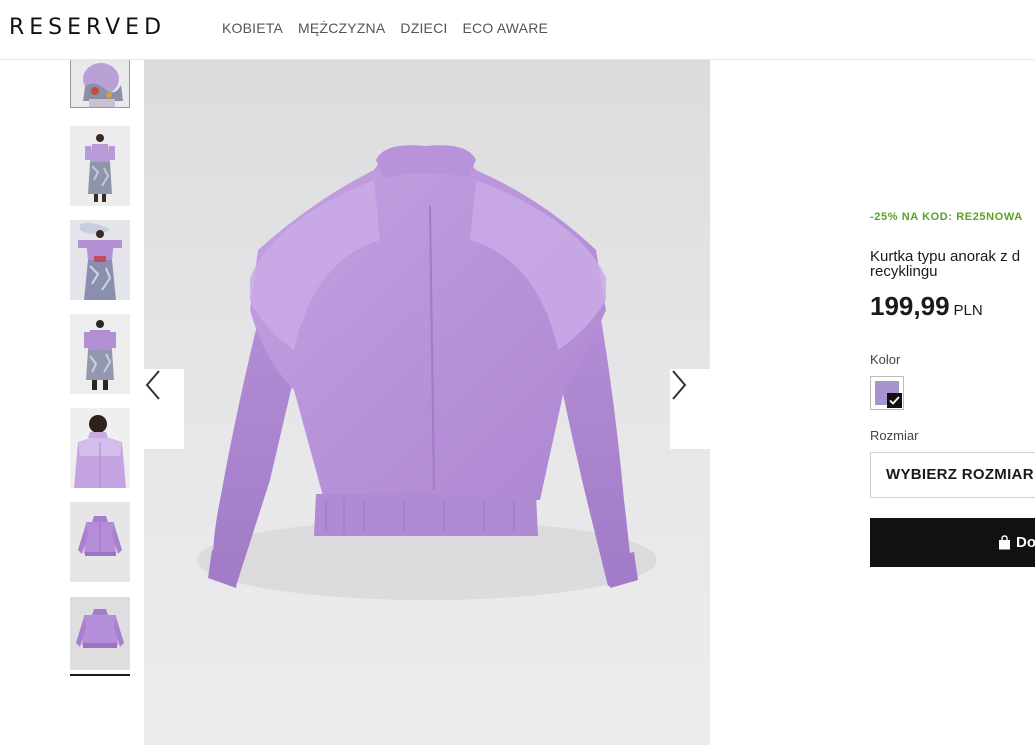 The width and height of the screenshot is (1035, 745). I want to click on add-to-cart-button: Do, so click(952, 542).